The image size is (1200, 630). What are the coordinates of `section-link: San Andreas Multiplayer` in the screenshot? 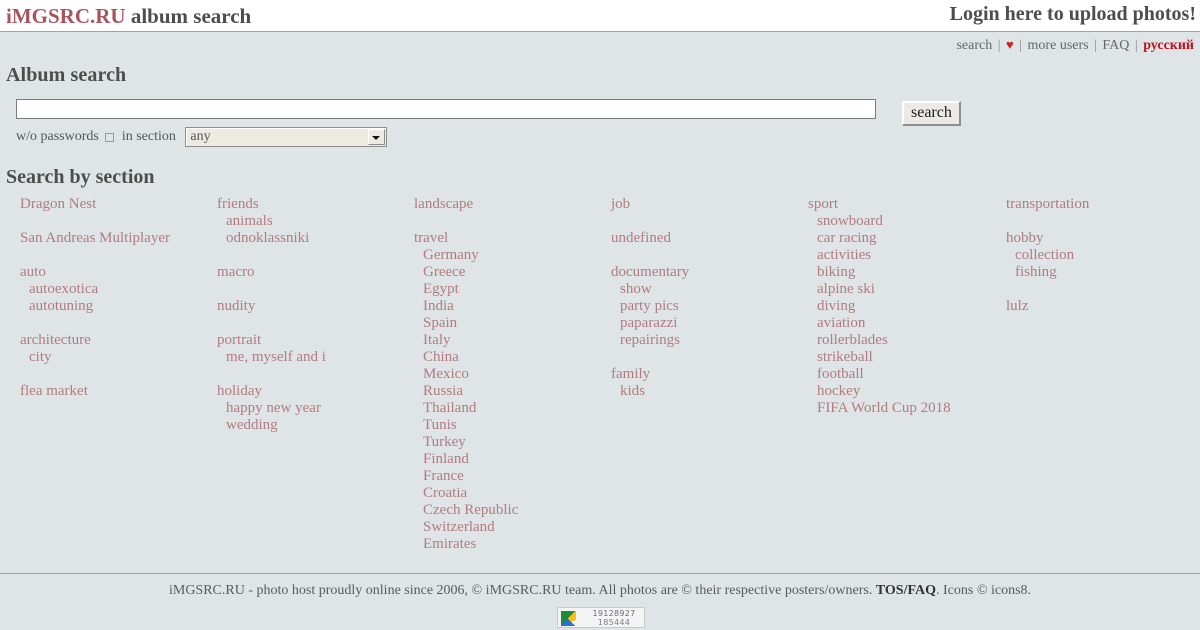 It's located at (120, 238).